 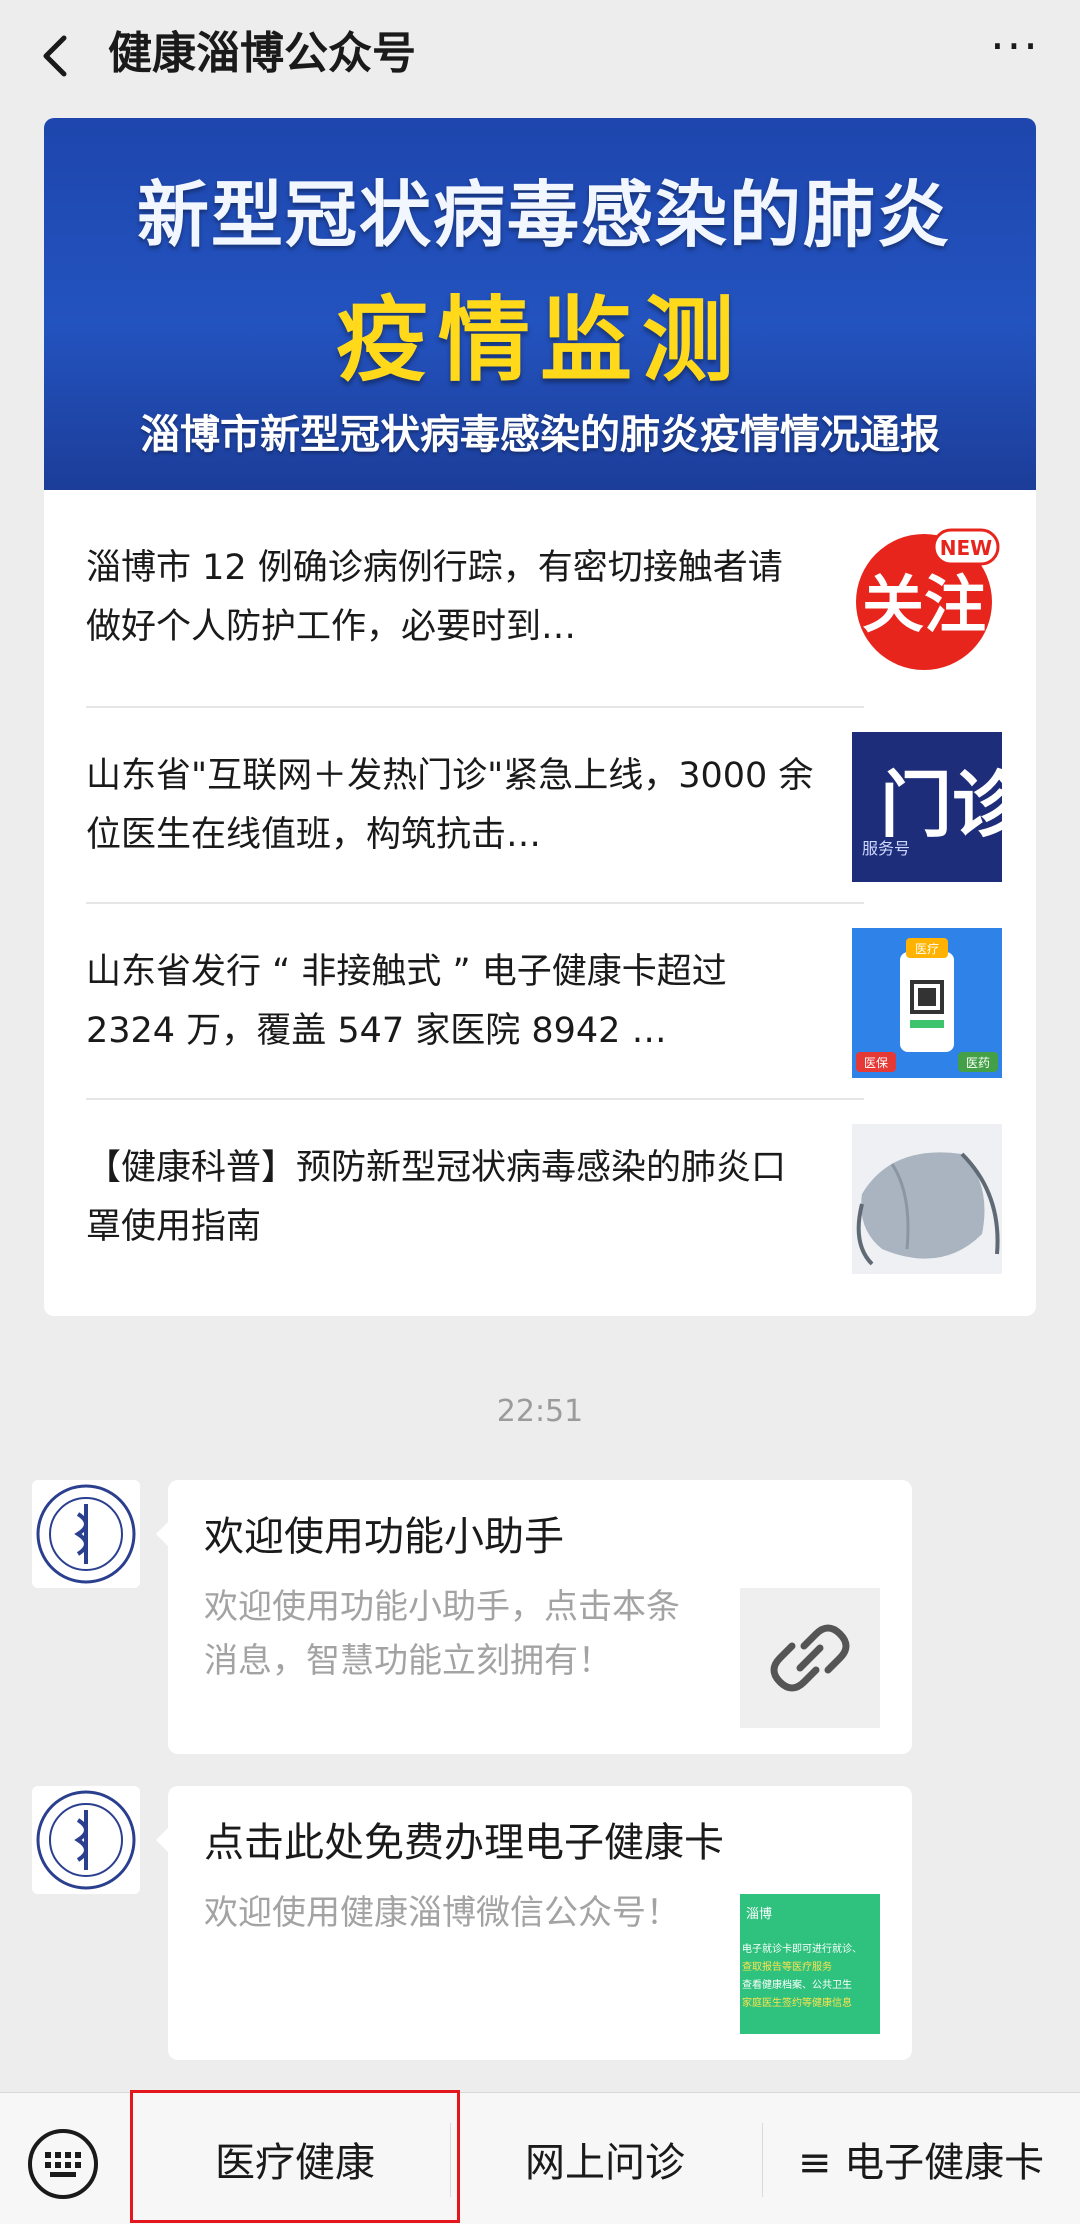 What do you see at coordinates (921, 2158) in the screenshot?
I see `menu-e-health-card: ≡ 电子健康卡` at bounding box center [921, 2158].